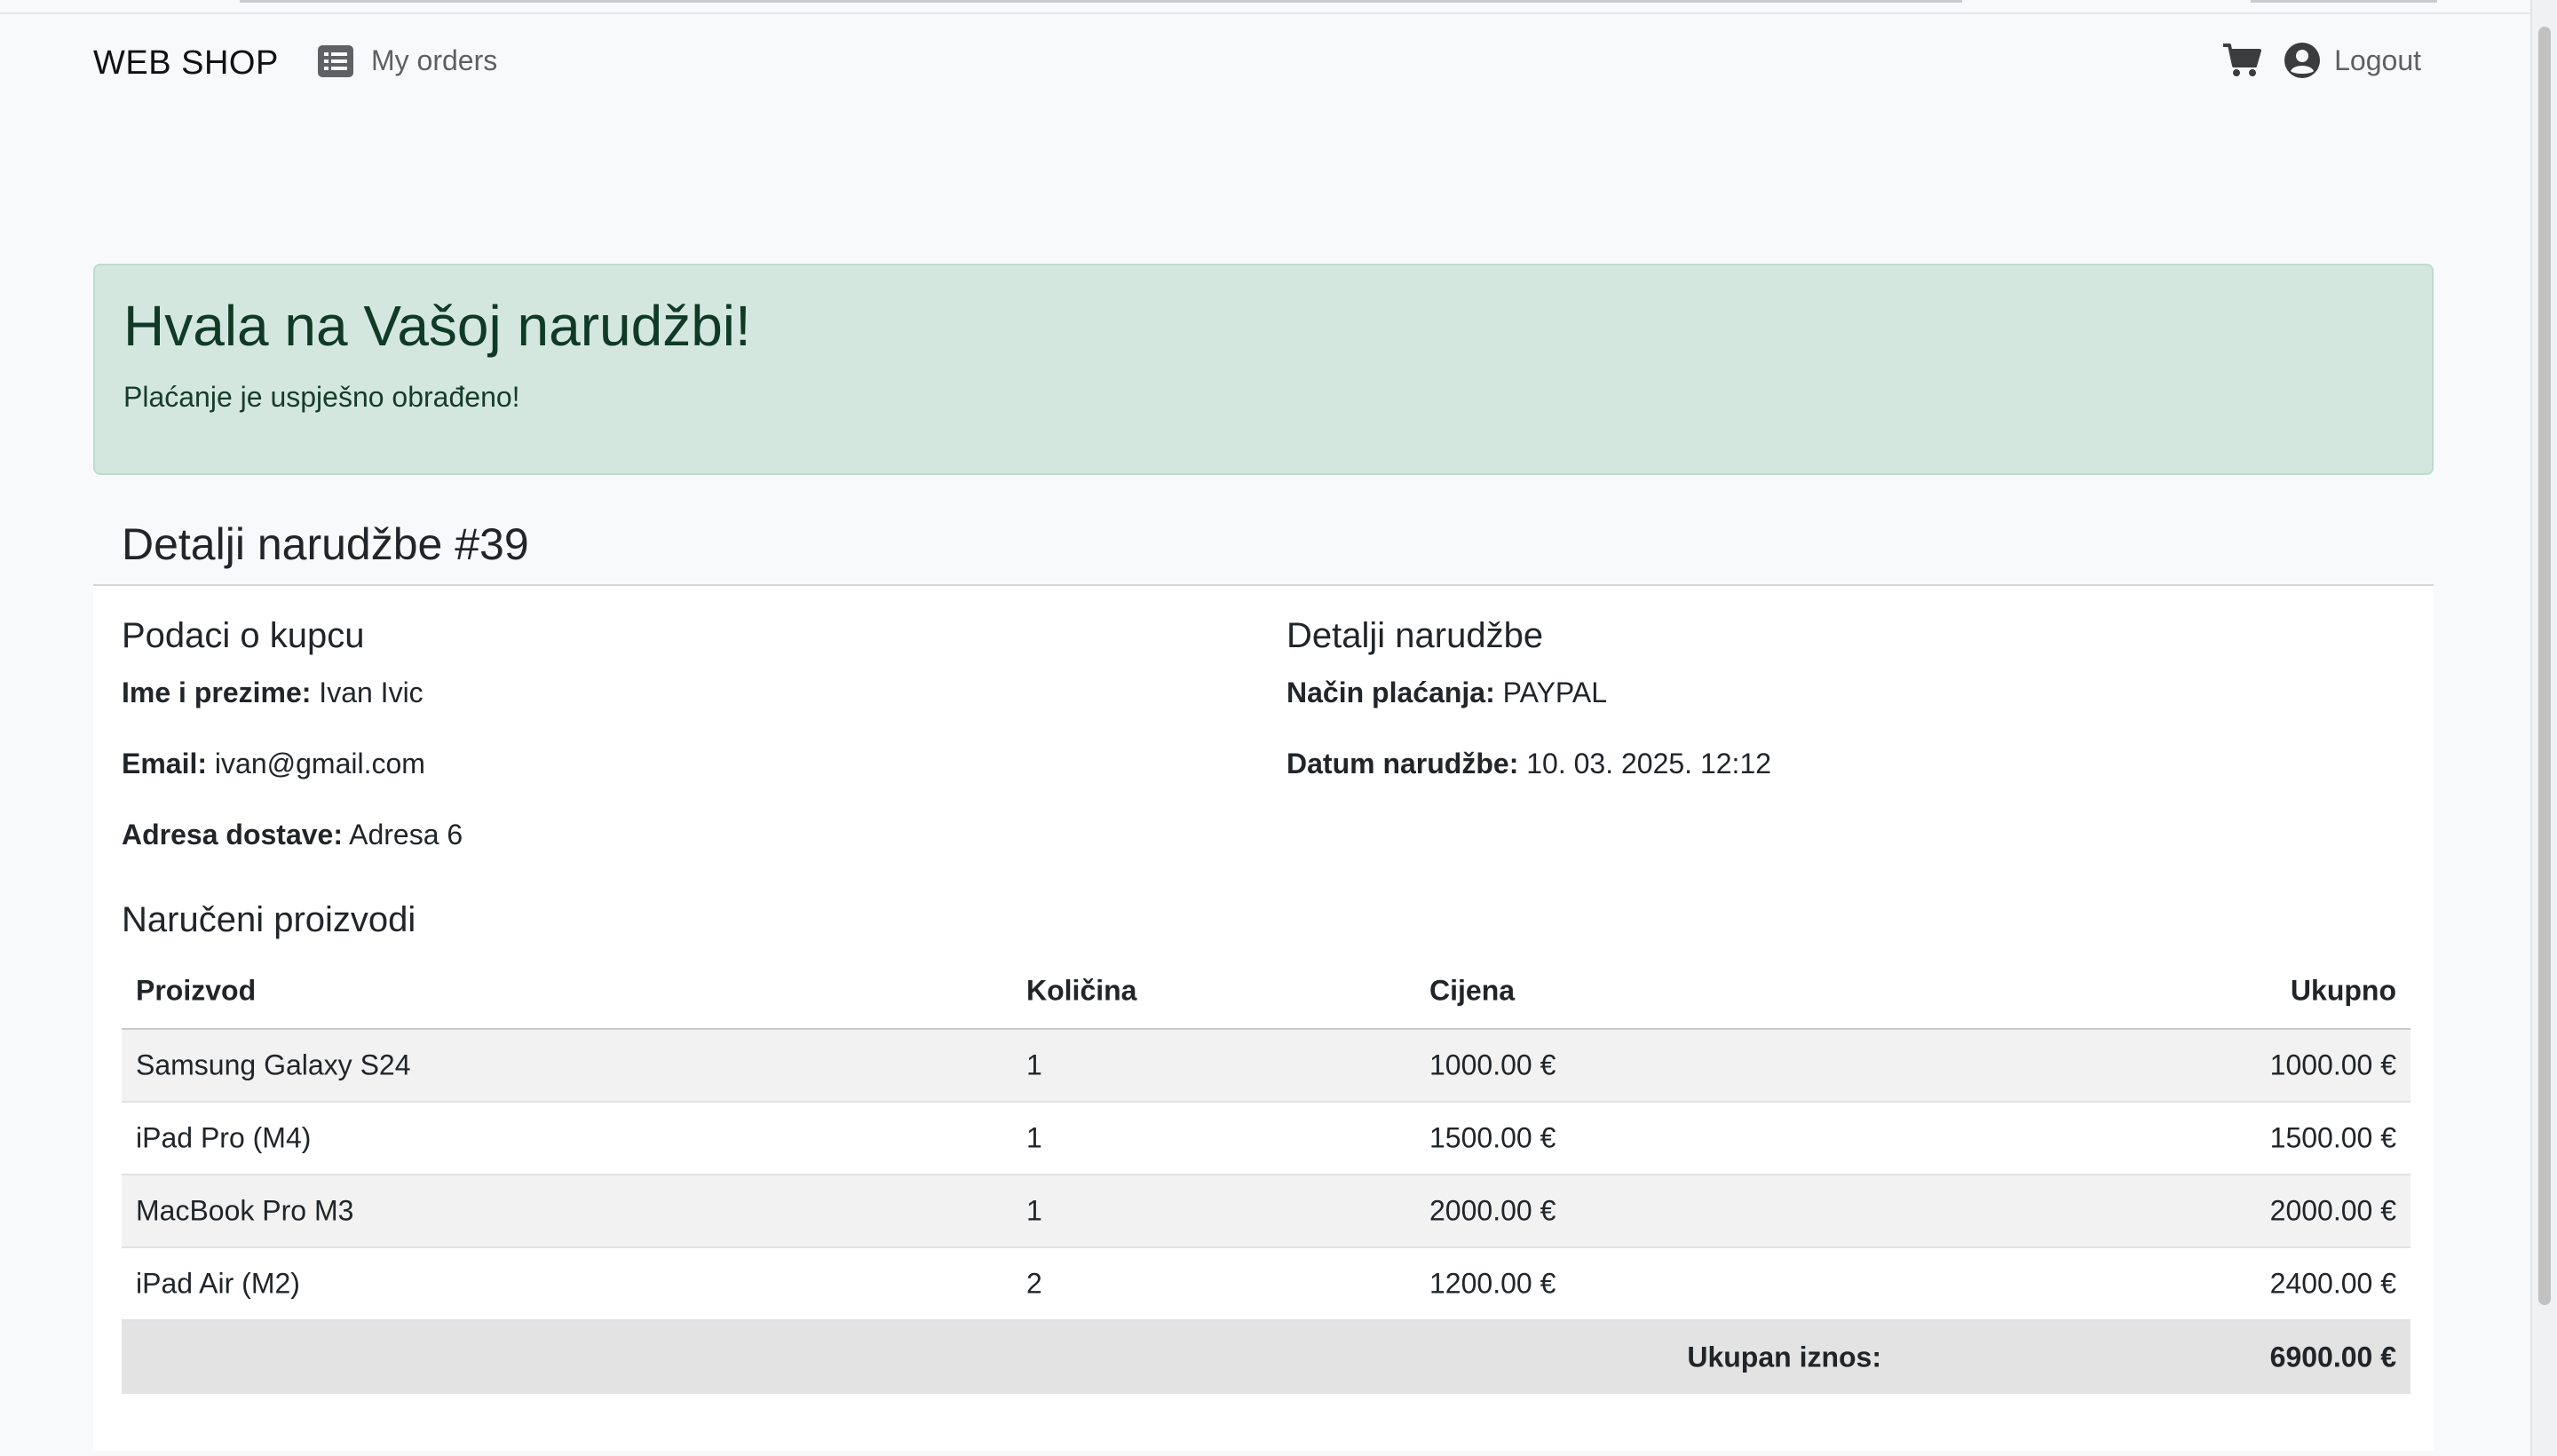 This screenshot has width=2557, height=1456. Describe the element at coordinates (371, 692) in the screenshot. I see `customer-name-value: Ivan Ivic` at that location.